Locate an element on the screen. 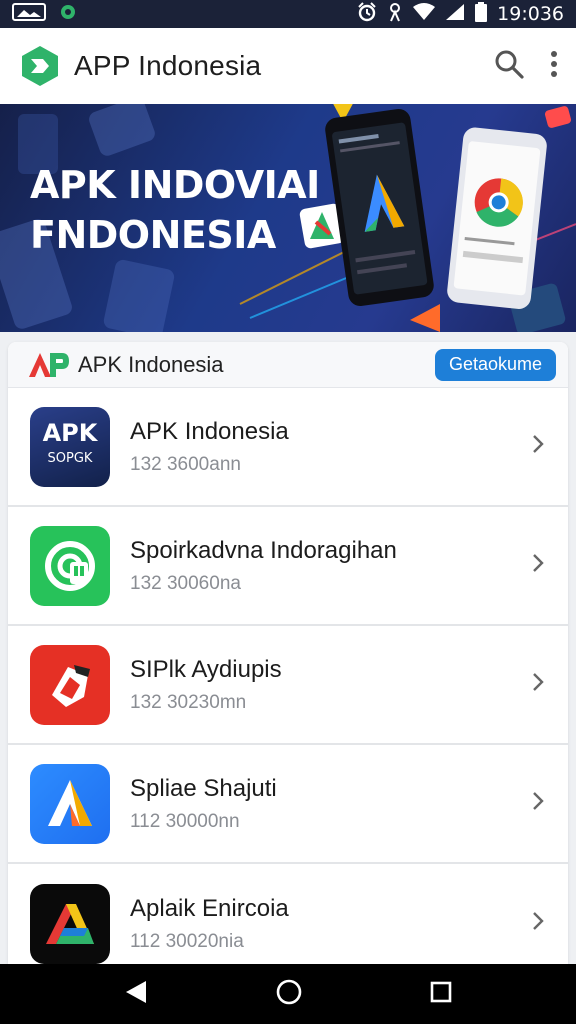 The width and height of the screenshot is (576, 1024). clock-text: 19:036 is located at coordinates (530, 14).